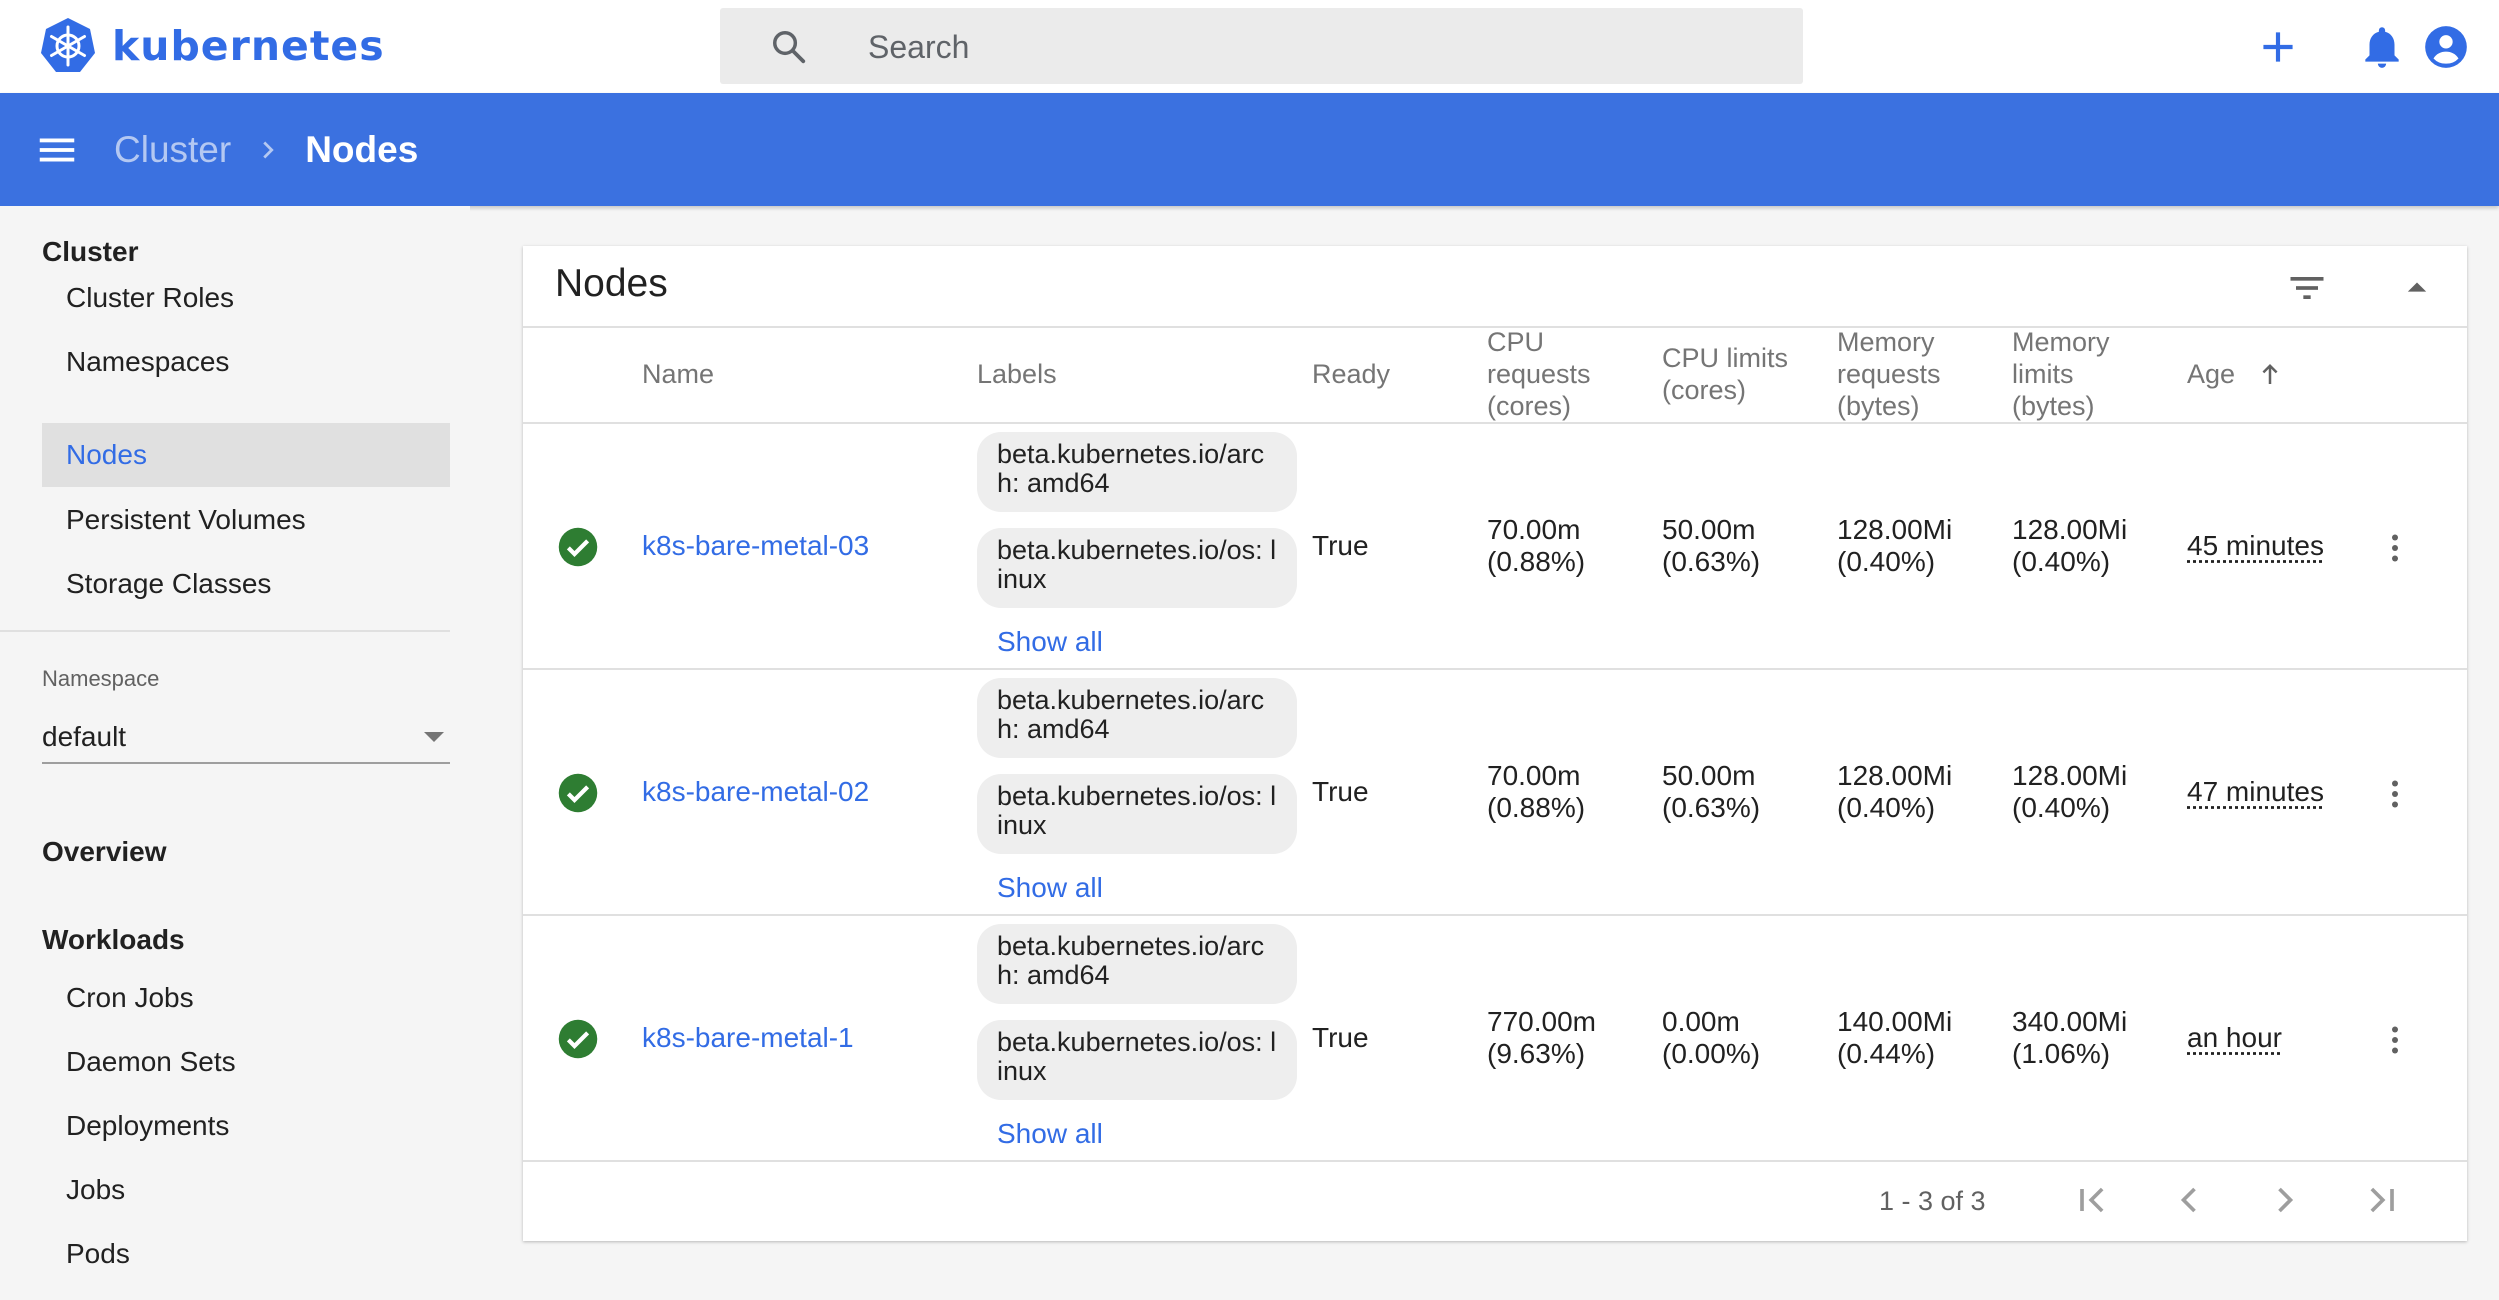 The width and height of the screenshot is (2499, 1300). What do you see at coordinates (1017, 374) in the screenshot?
I see `column-header-labels: Labels` at bounding box center [1017, 374].